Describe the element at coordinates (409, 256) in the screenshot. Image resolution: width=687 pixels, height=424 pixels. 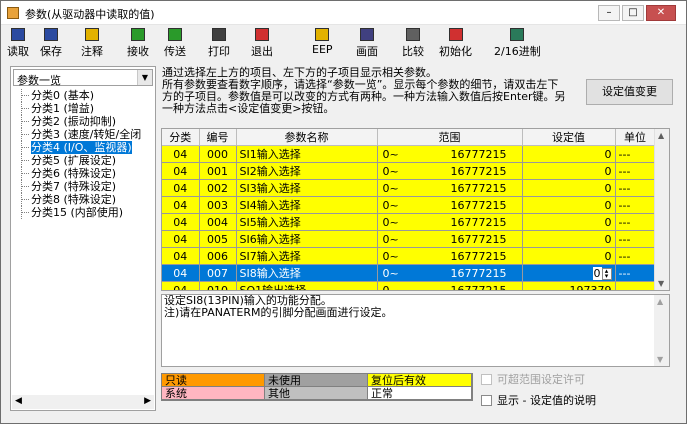
I see `table-row: 04 006 SI7输入选择 0~ 16777215 0 ---` at that location.